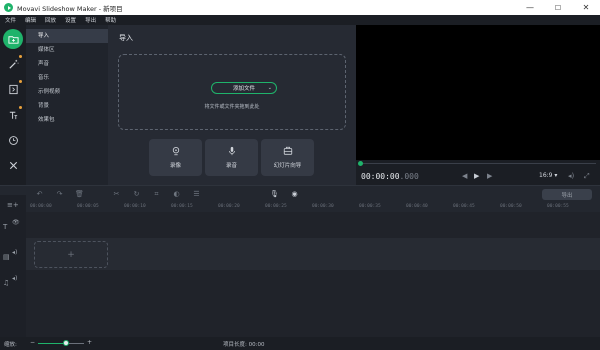  What do you see at coordinates (135, 206) in the screenshot?
I see `ruler-tick: 00:00:10` at bounding box center [135, 206].